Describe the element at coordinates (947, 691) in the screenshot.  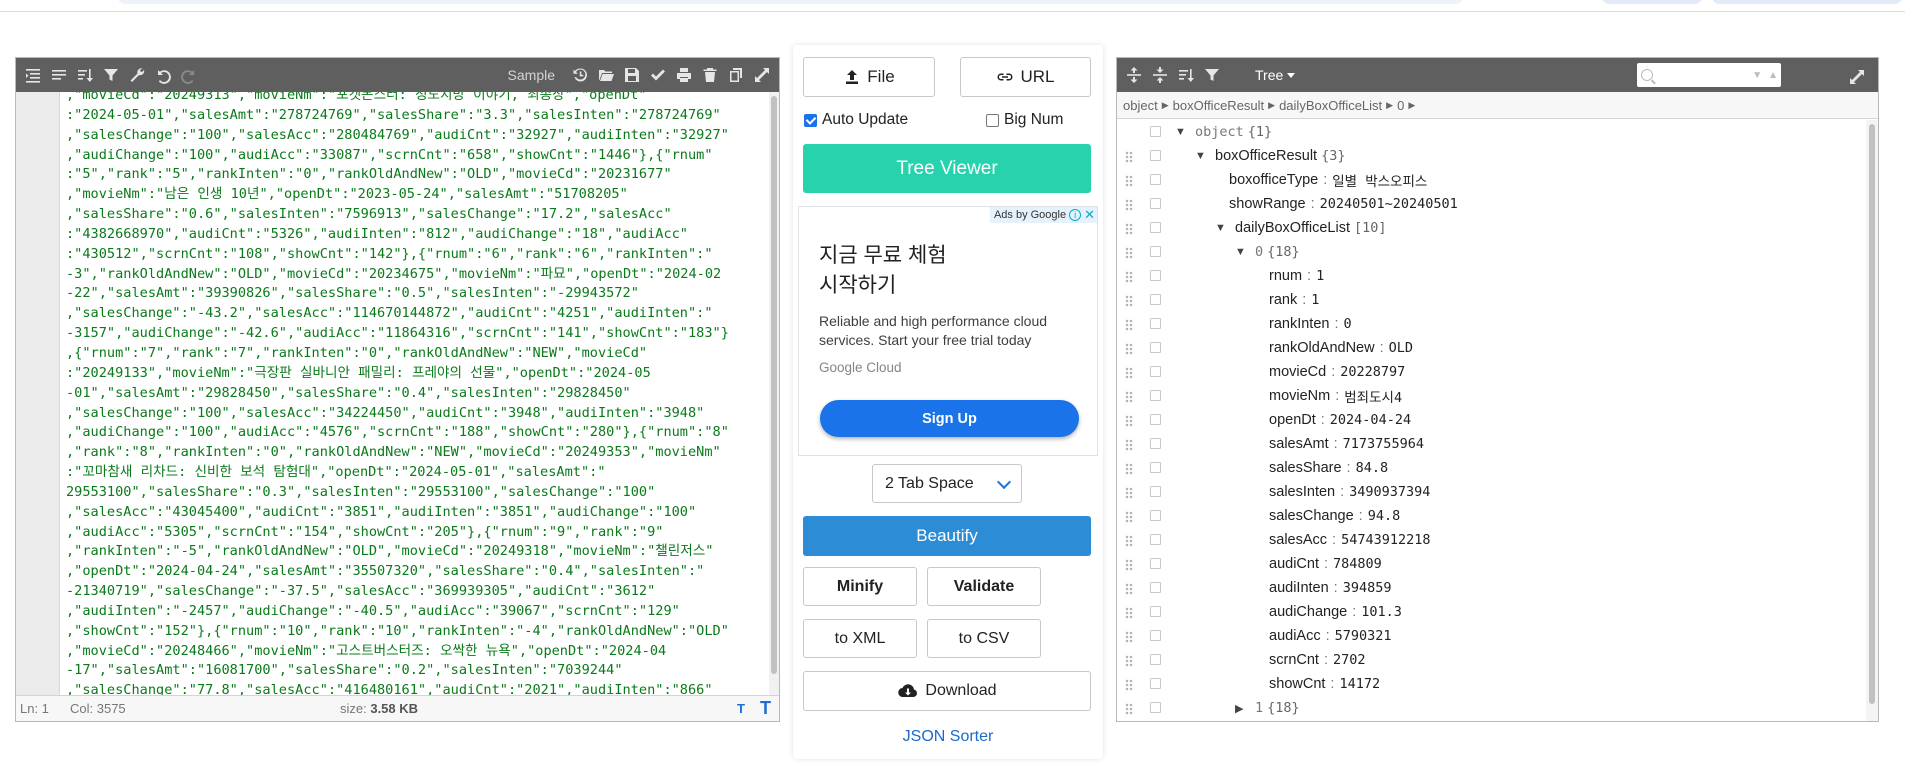
I see `download-button: Download` at that location.